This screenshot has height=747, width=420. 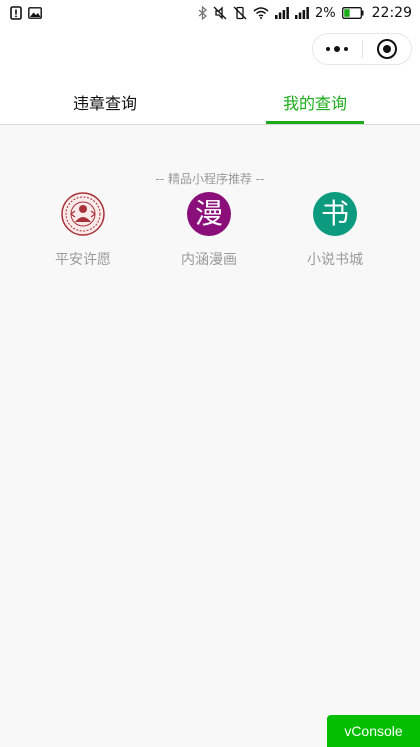 I want to click on close-target-icon, so click(x=386, y=49).